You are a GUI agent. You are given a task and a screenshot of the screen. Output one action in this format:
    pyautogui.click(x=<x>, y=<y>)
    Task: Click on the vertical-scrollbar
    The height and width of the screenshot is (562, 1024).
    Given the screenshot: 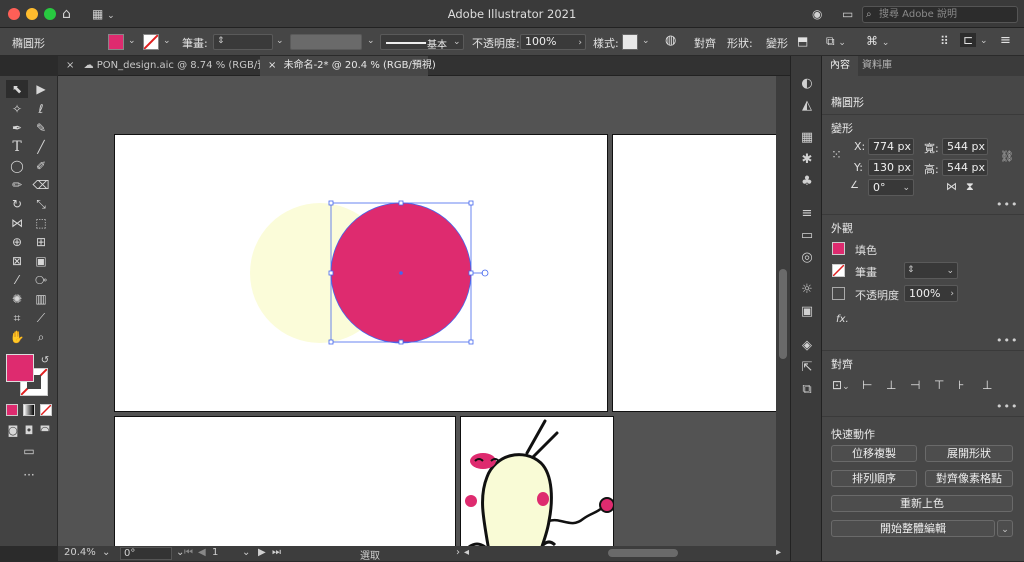 What is the action you would take?
    pyautogui.click(x=783, y=311)
    